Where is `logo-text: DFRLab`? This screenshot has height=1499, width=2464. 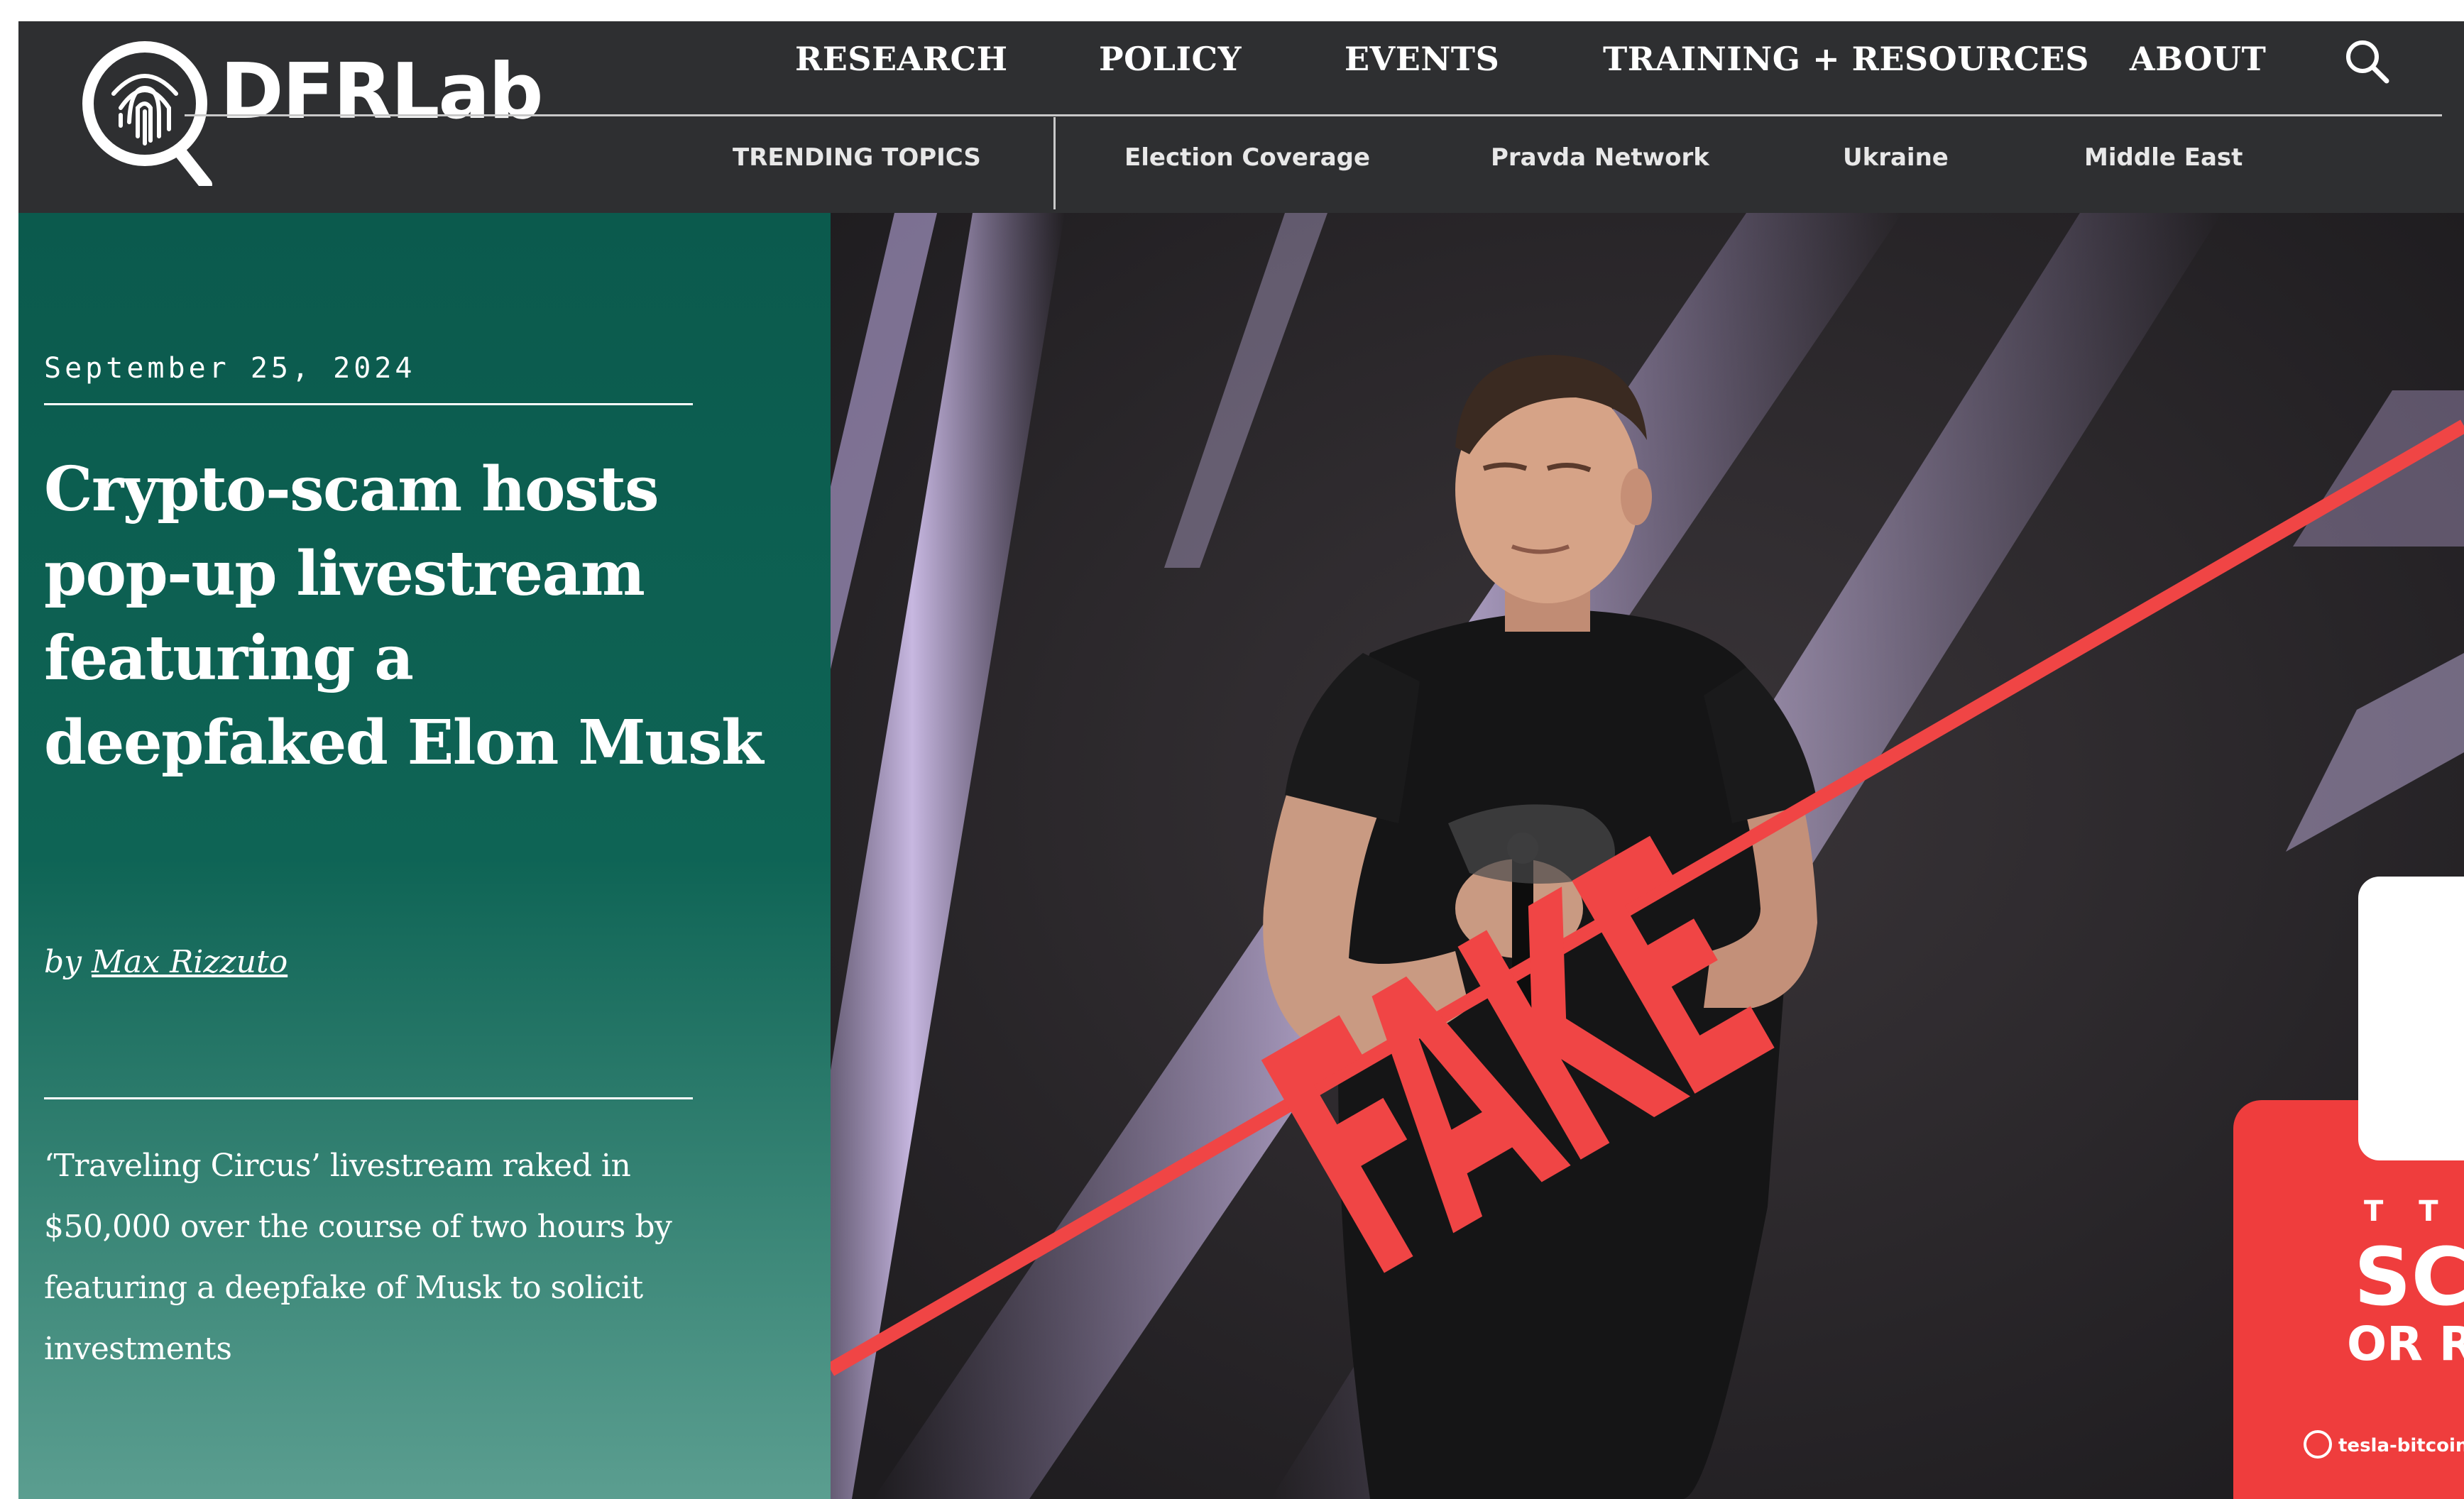 logo-text: DFRLab is located at coordinates (382, 92).